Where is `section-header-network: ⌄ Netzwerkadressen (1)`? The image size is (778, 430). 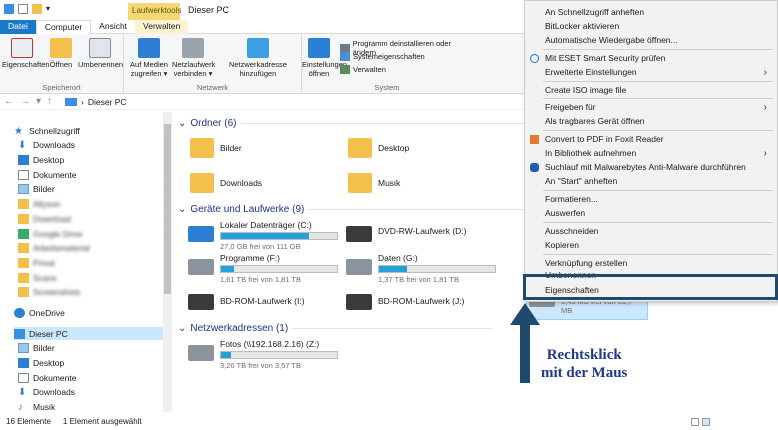
section-header-network: ⌄ Netzwerkadressen (1) is located at coordinates (335, 328).